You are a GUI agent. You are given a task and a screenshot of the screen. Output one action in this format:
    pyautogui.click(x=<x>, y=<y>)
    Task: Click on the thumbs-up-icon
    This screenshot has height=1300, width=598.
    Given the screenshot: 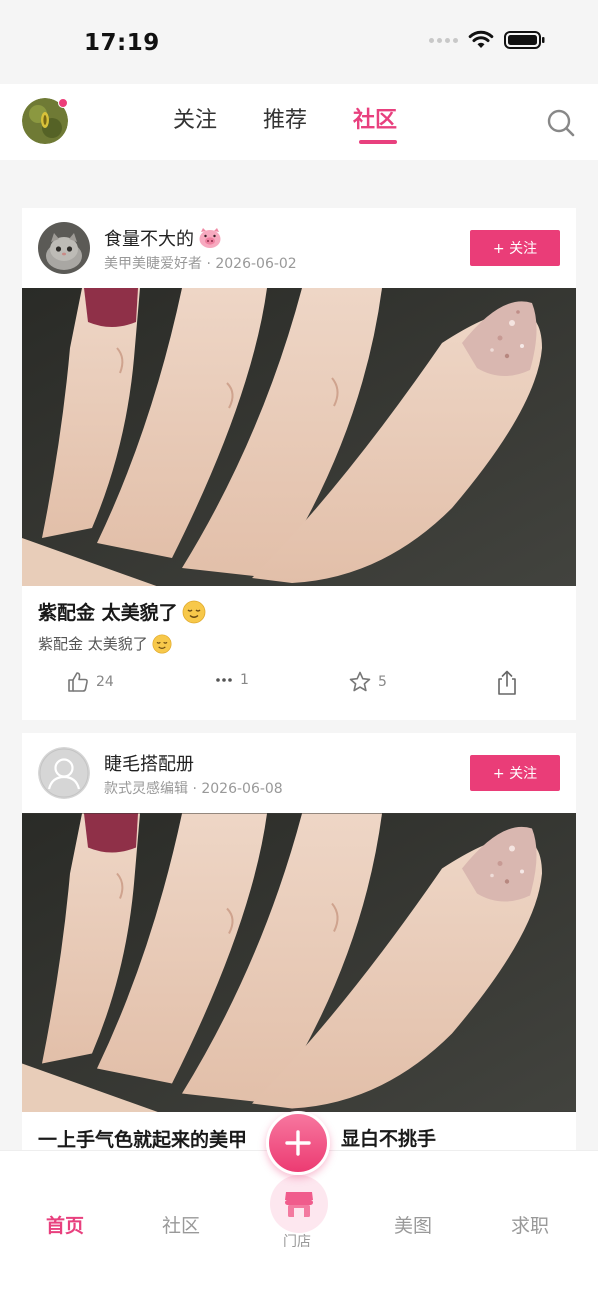 What is the action you would take?
    pyautogui.click(x=78, y=682)
    